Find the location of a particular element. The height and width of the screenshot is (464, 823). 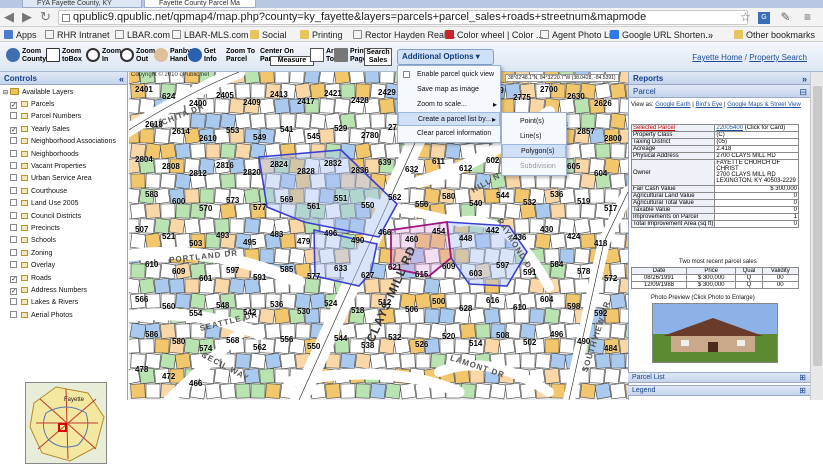

submenu-polygons: Polygon(s) is located at coordinates (534, 151).